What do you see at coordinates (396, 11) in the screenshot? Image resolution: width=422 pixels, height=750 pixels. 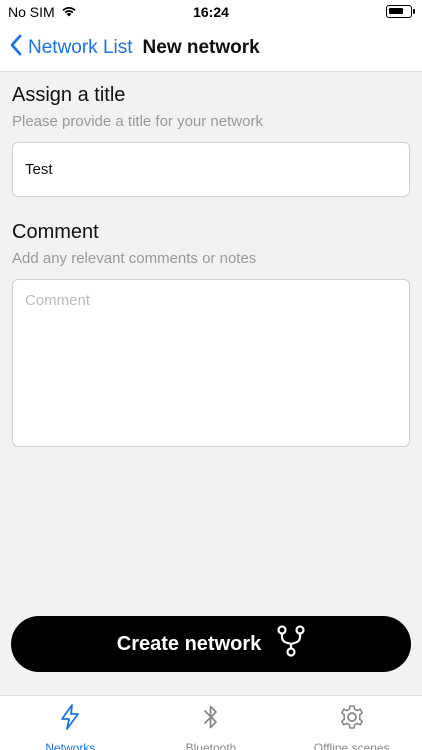 I see `battery-fill` at bounding box center [396, 11].